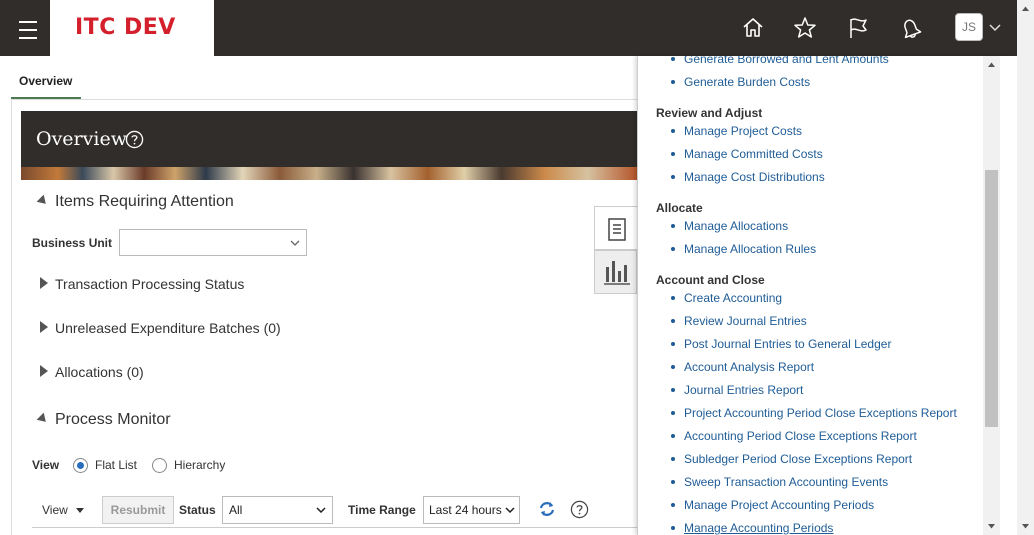 The height and width of the screenshot is (535, 1034). I want to click on status-label: Status, so click(197, 510).